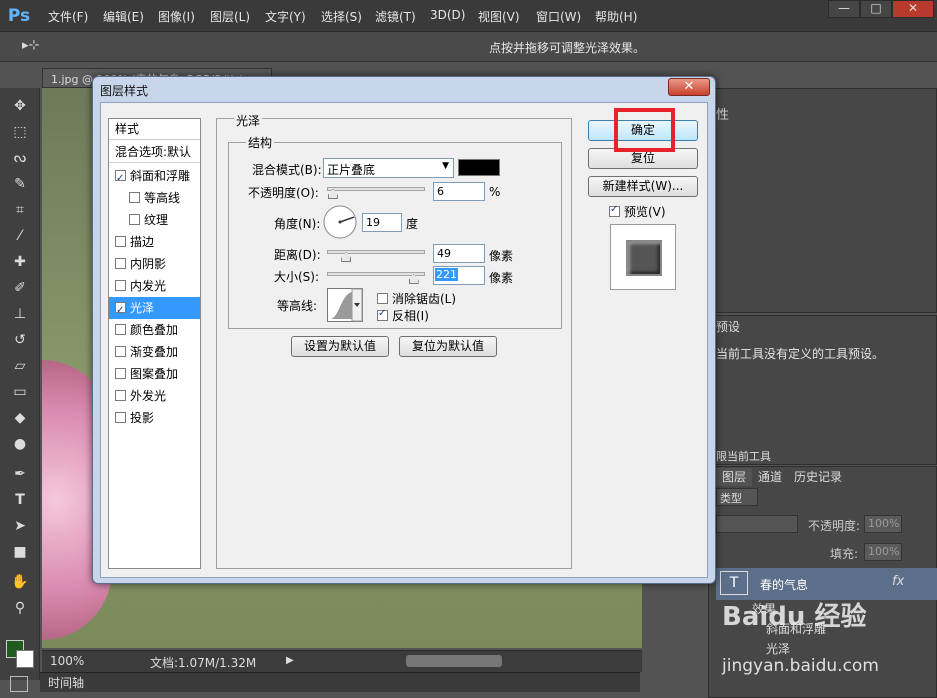 The width and height of the screenshot is (937, 698). I want to click on menu-view: 视图(V), so click(499, 16).